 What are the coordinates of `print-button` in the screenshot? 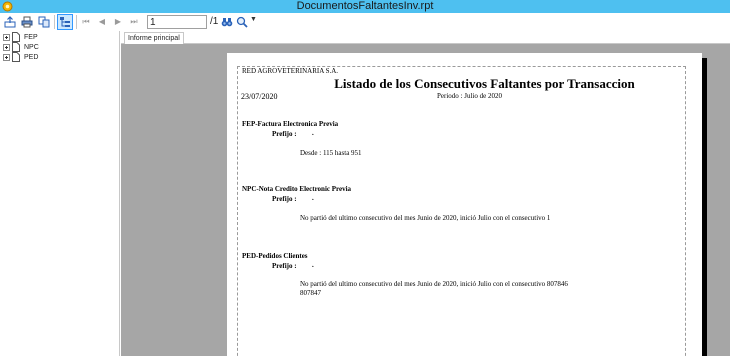 It's located at (27, 22).